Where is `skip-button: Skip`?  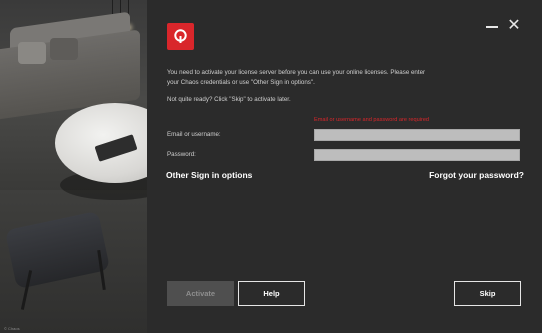
skip-button: Skip is located at coordinates (487, 293).